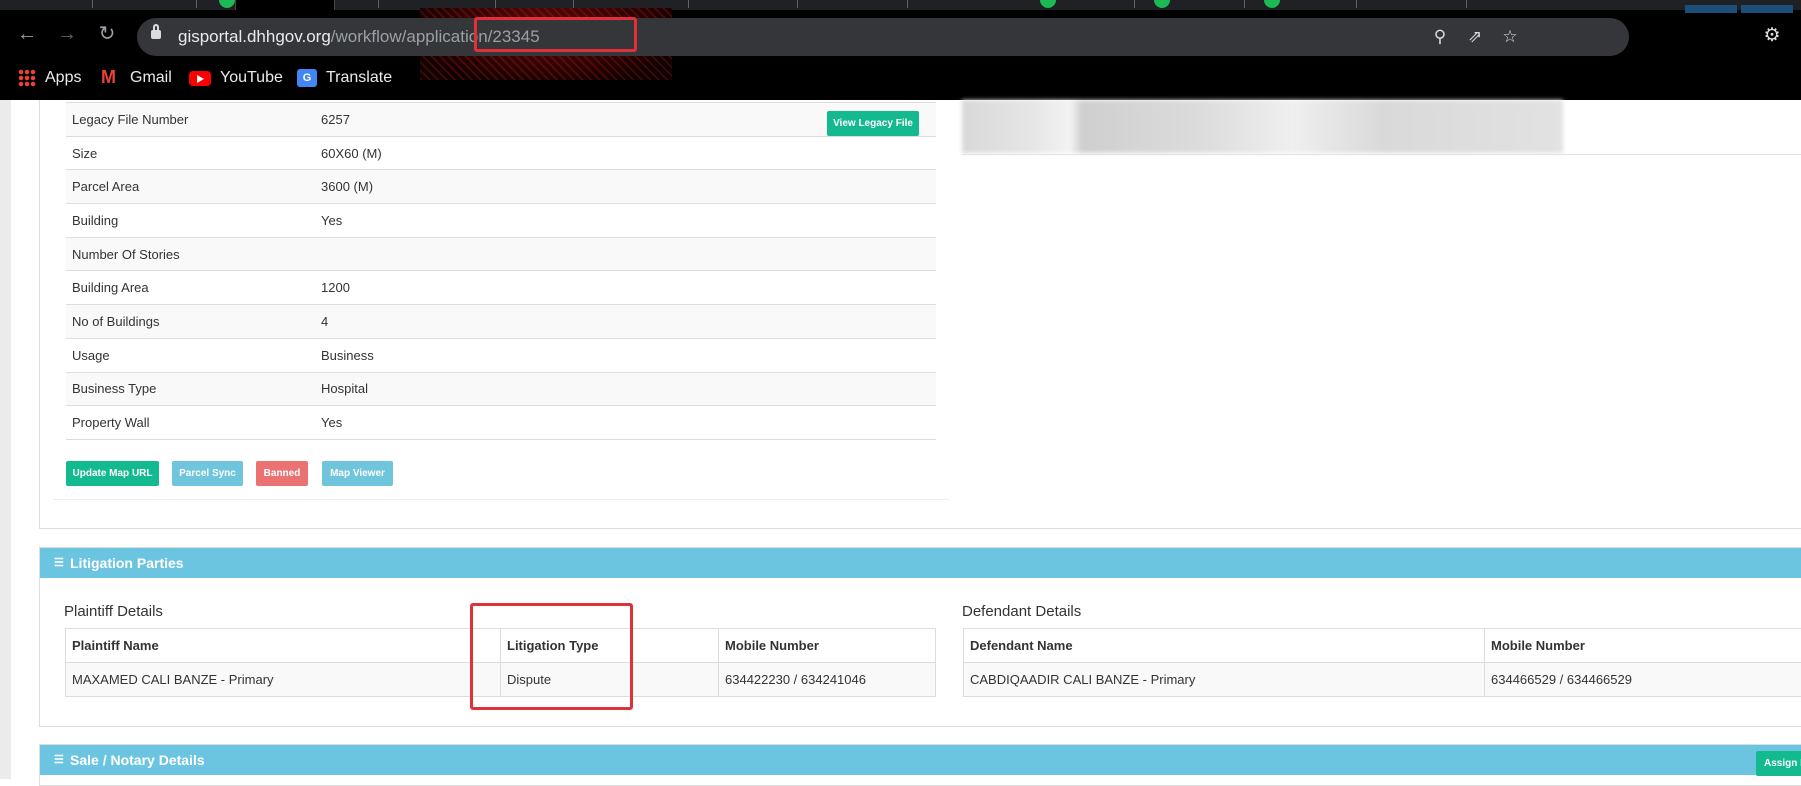 The height and width of the screenshot is (786, 1801). Describe the element at coordinates (190, 389) in the screenshot. I see `property-label: Business Type` at that location.